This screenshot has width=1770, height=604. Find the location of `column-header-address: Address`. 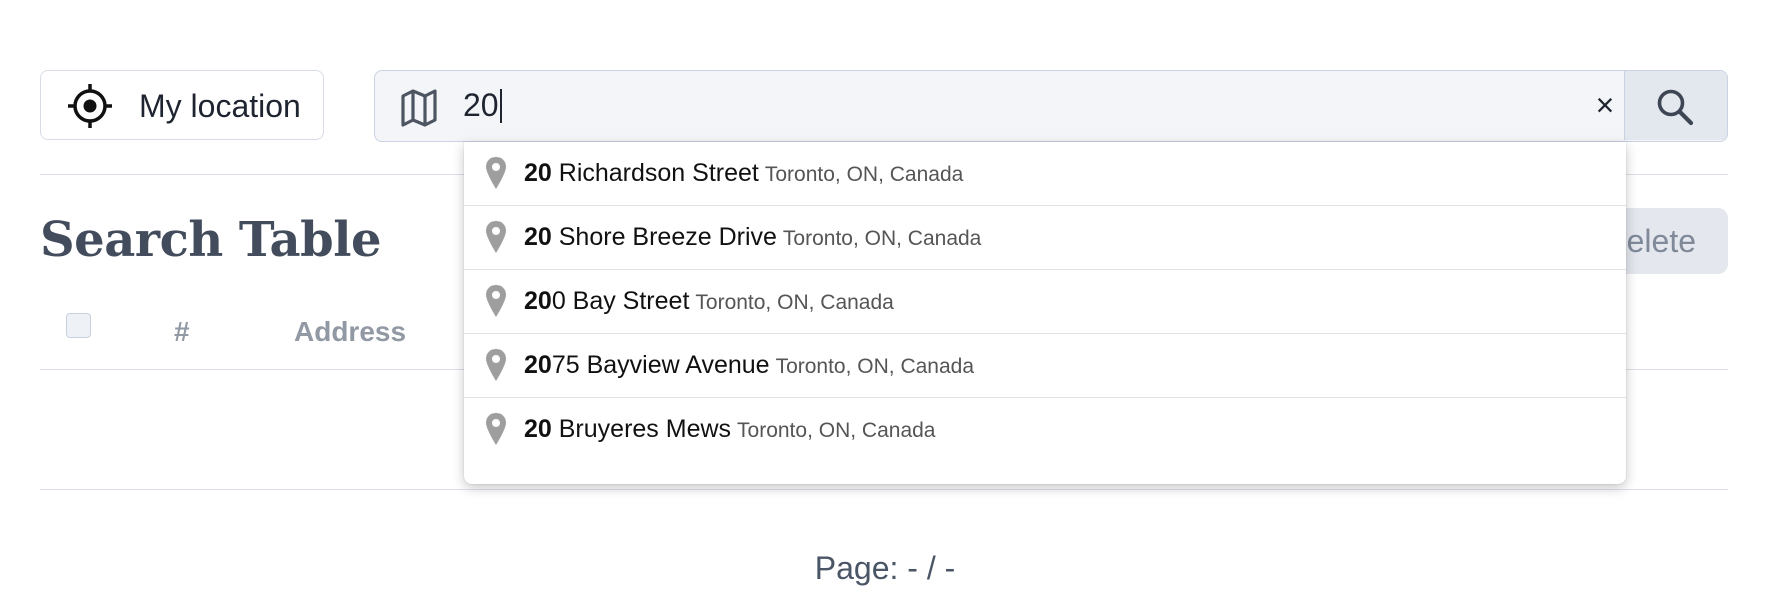

column-header-address: Address is located at coordinates (350, 332).